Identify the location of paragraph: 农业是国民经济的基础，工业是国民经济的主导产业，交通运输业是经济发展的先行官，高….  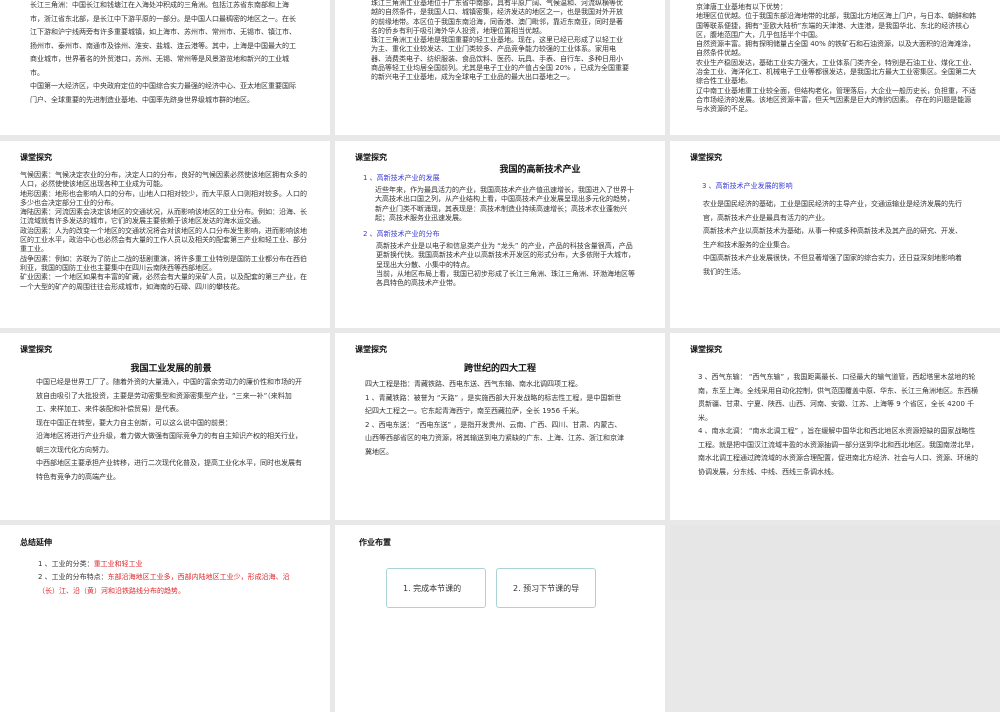
(832, 211).